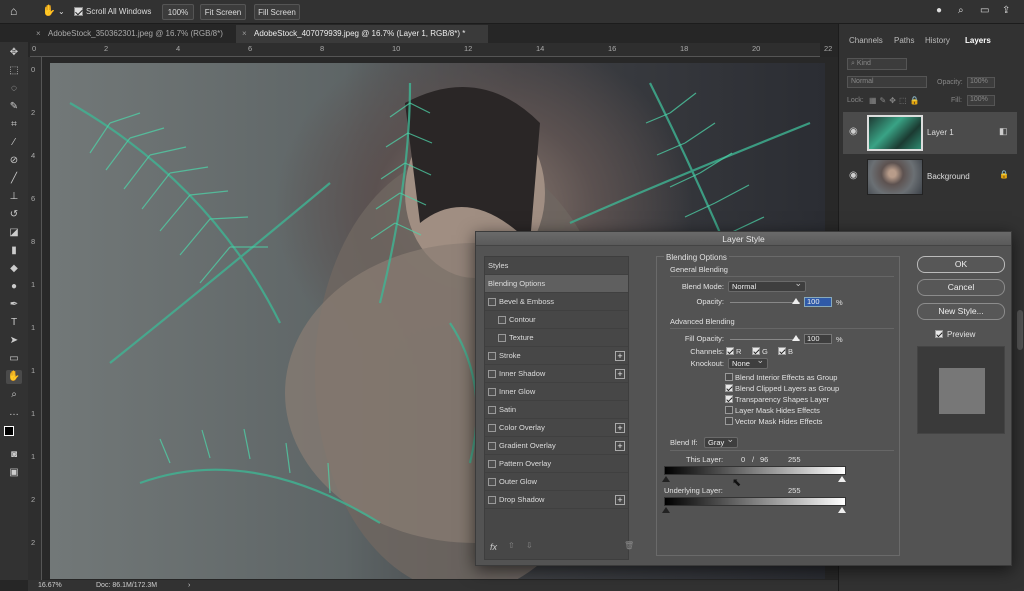 The height and width of the screenshot is (591, 1024). What do you see at coordinates (782, 351) in the screenshot?
I see `channel-b-checkbox` at bounding box center [782, 351].